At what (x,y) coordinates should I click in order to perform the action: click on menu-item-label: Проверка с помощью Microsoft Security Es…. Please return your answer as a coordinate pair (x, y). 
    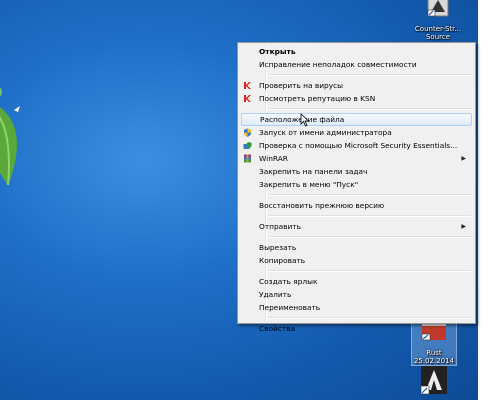
    Looking at the image, I should click on (358, 145).